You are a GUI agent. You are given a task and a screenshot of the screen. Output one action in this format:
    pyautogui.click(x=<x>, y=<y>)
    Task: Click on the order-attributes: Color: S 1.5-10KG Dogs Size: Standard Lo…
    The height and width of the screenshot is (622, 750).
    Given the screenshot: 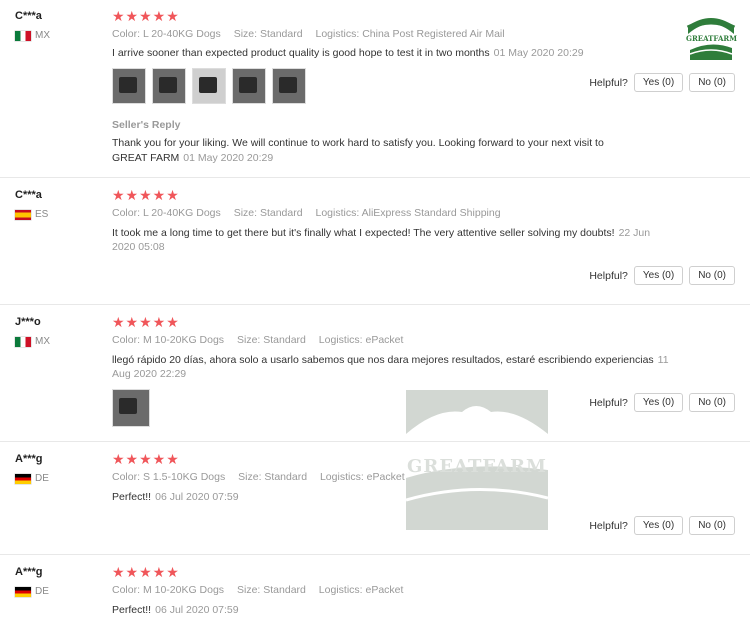 What is the action you would take?
    pyautogui.click(x=258, y=477)
    